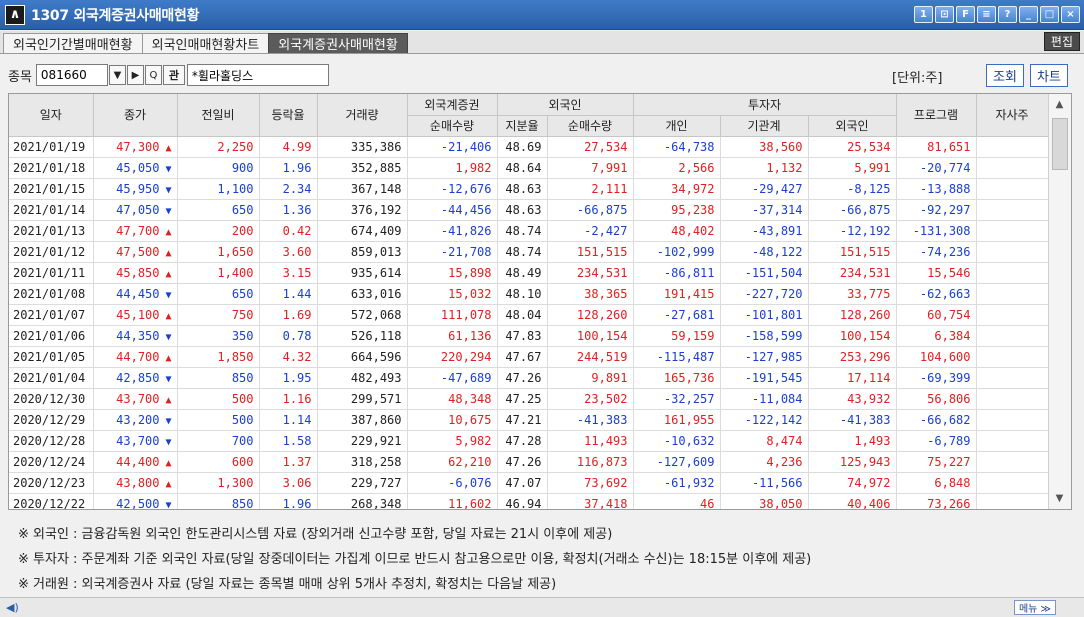 The image size is (1084, 617). I want to click on cell-value: 48.69, so click(523, 146).